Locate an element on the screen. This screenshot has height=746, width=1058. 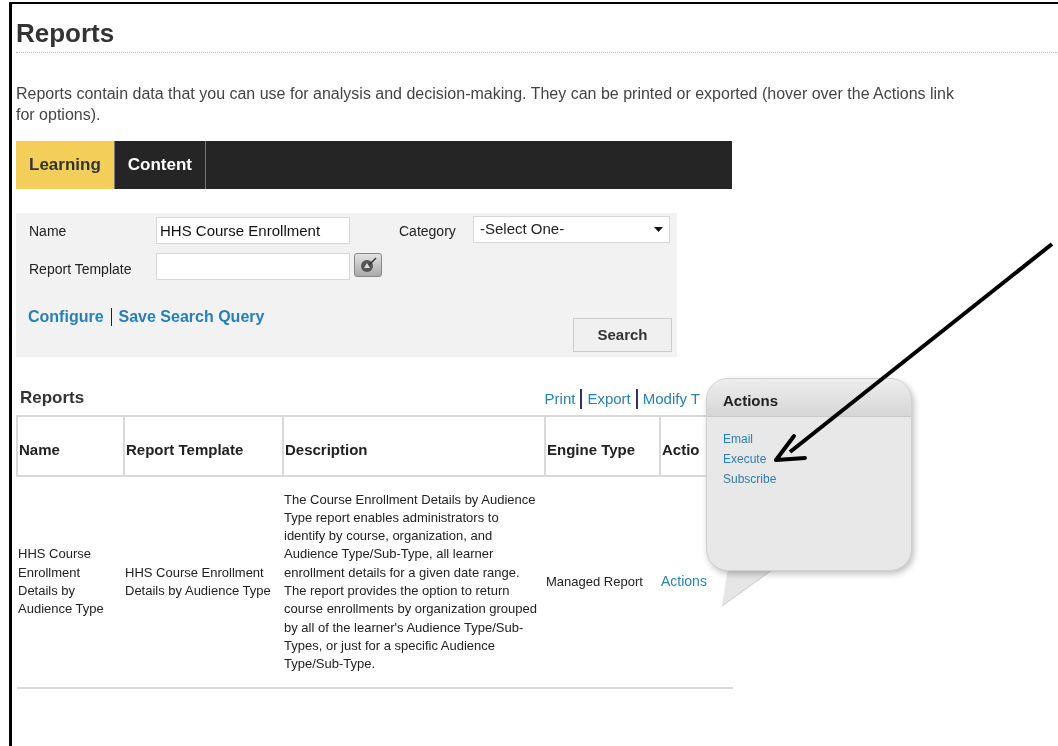
column-header: Report Template is located at coordinates (203, 445).